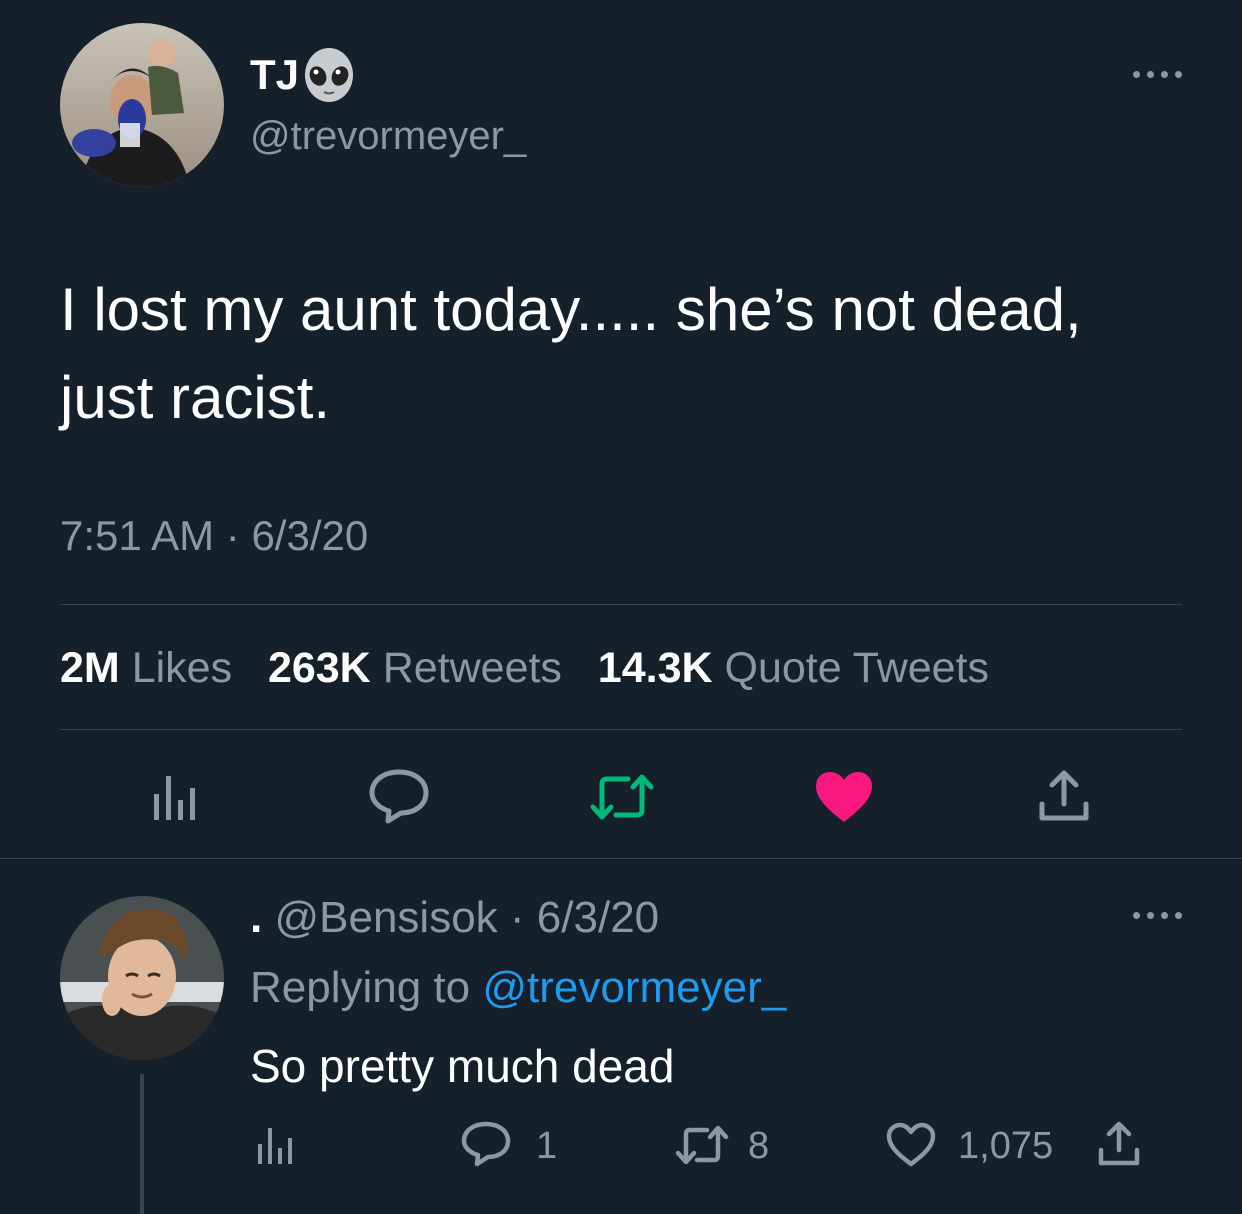 This screenshot has width=1242, height=1214. Describe the element at coordinates (655, 668) in the screenshot. I see `quotes-count: 14.3K` at that location.